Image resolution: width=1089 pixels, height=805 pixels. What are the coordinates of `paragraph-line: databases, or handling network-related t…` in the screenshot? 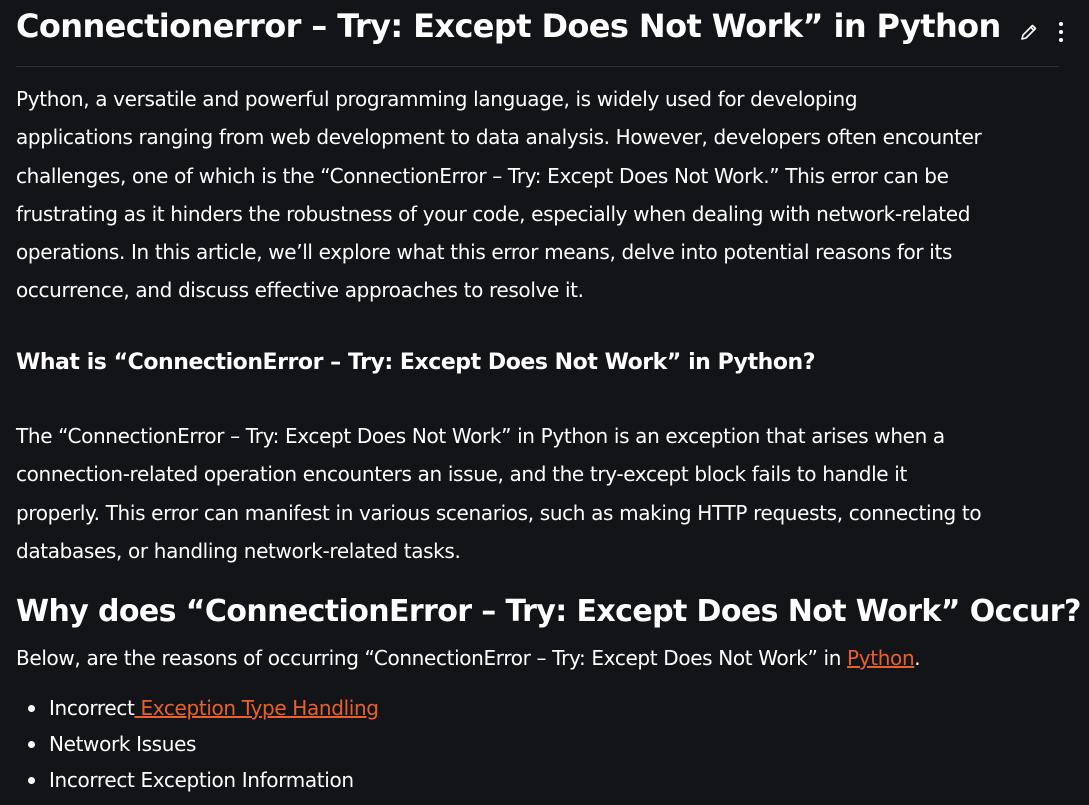 It's located at (238, 550).